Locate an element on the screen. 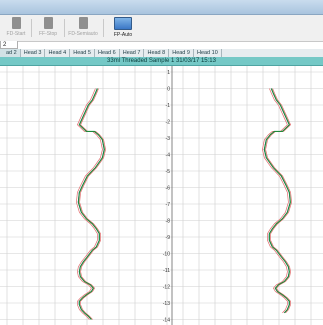  toolbar: FD-Start FF-Stop FD-Semiauto FP-Auto is located at coordinates (161, 28).